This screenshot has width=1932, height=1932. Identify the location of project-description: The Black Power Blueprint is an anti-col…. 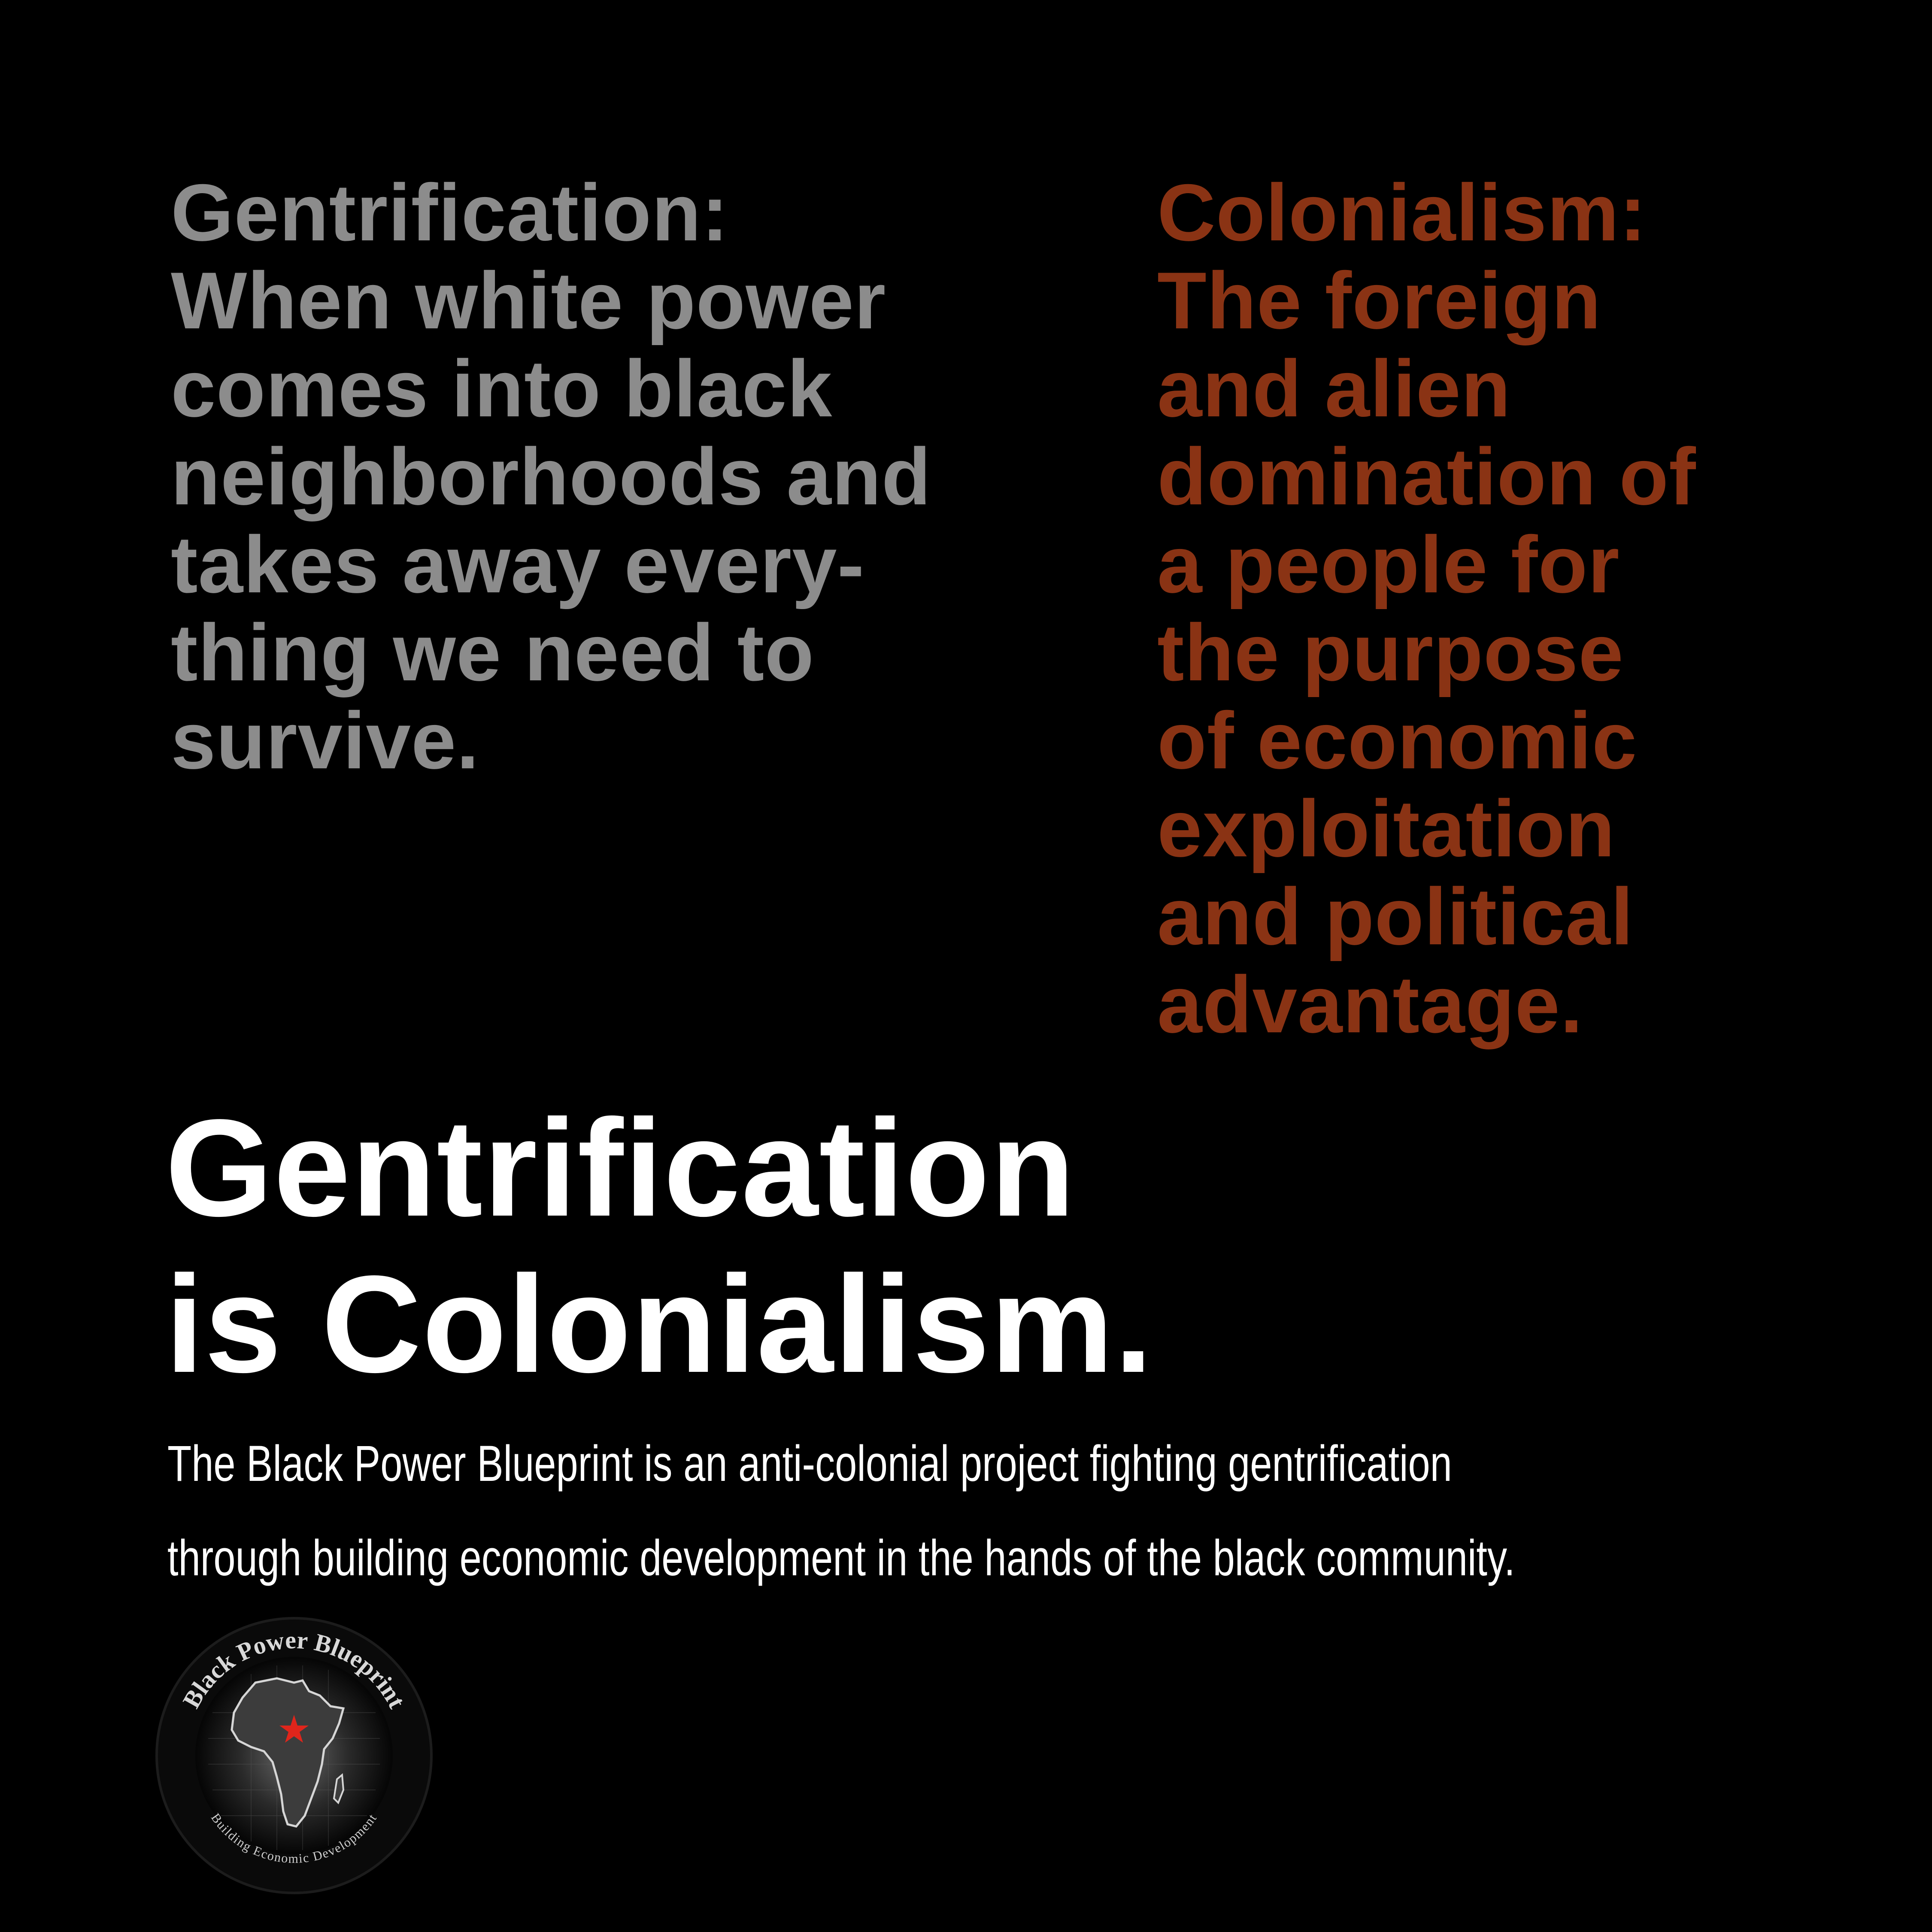
(841, 1510).